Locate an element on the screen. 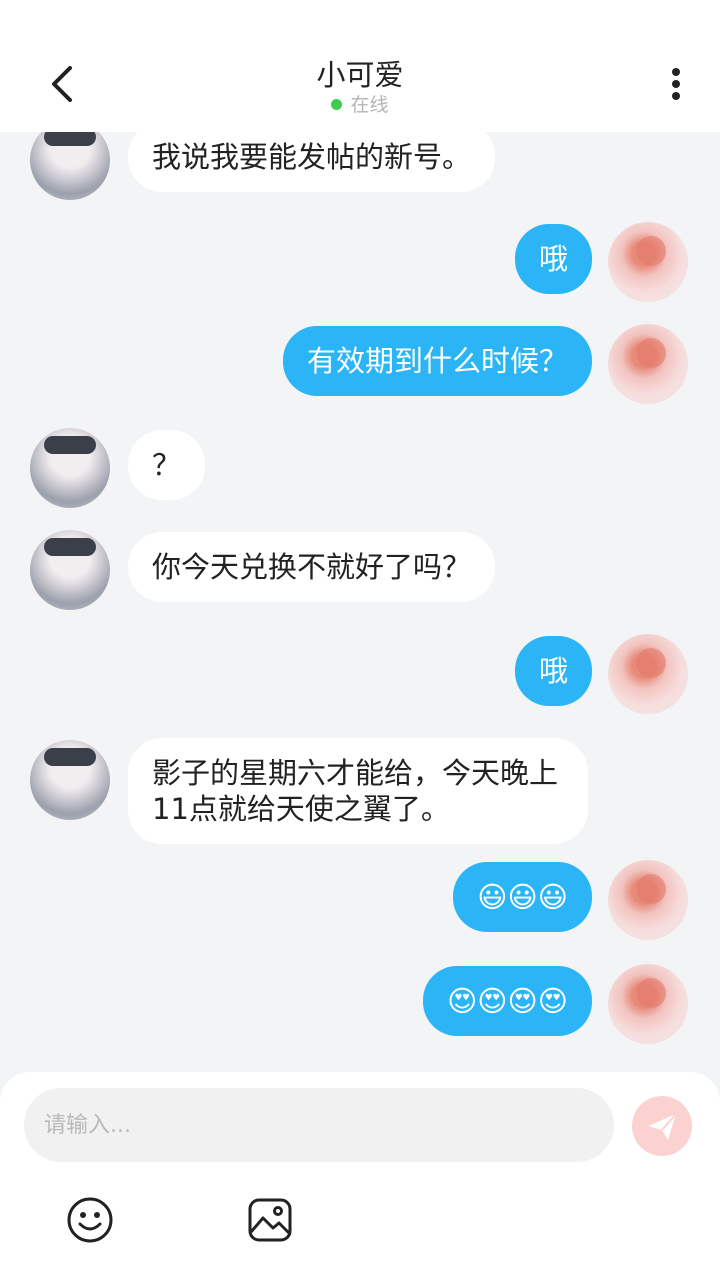 This screenshot has height=1280, width=720. image-button is located at coordinates (270, 1220).